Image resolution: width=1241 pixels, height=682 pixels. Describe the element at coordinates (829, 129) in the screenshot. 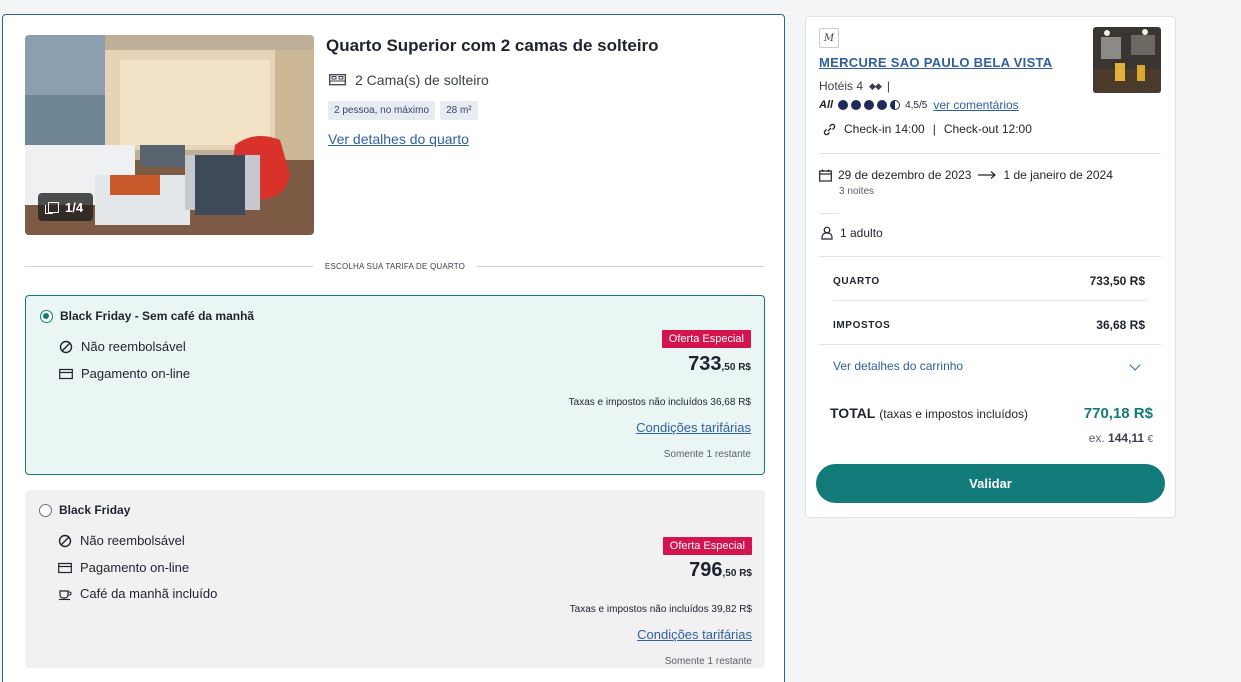

I see `link-icon` at that location.